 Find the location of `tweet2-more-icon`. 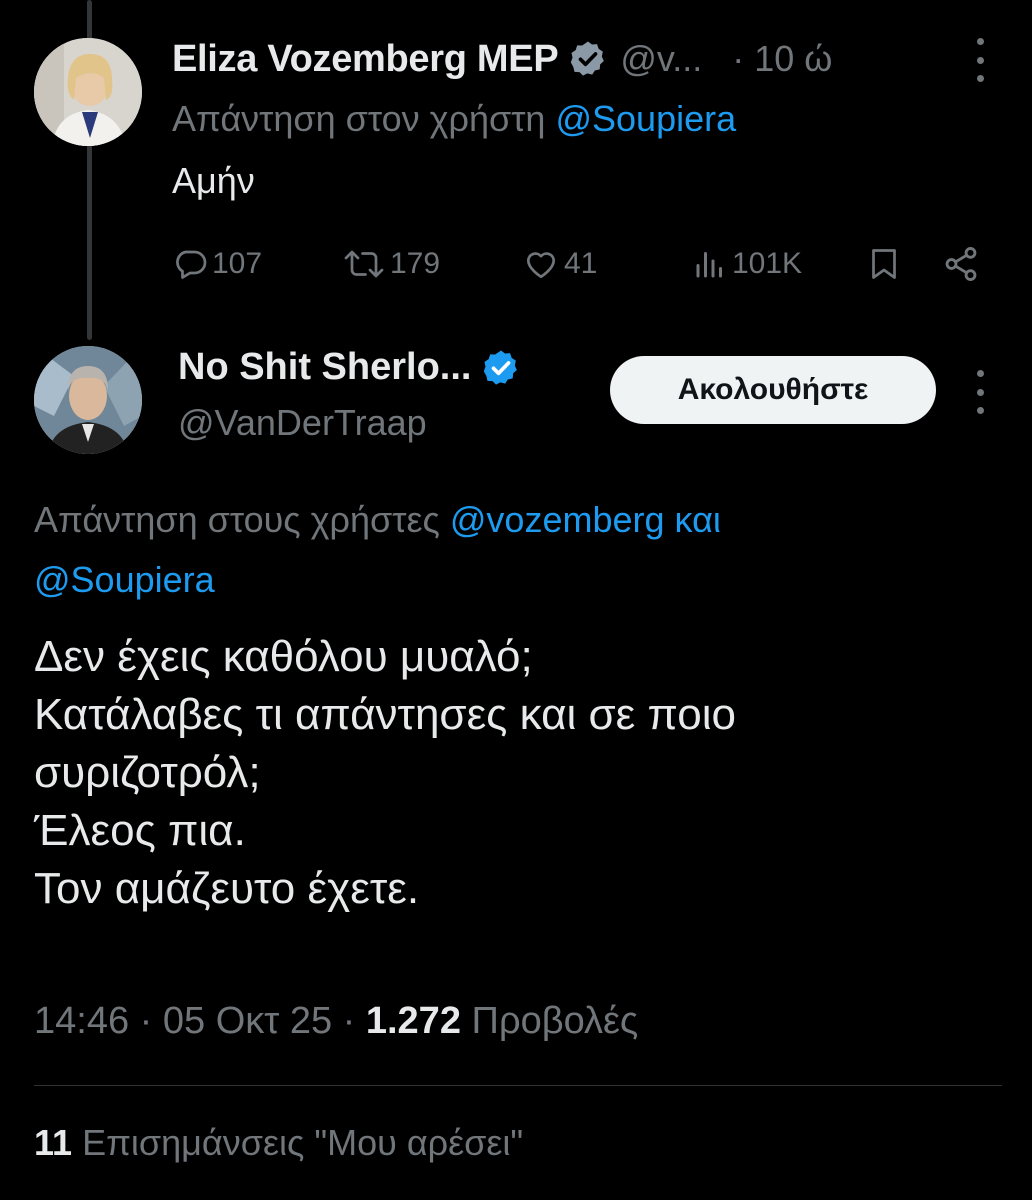

tweet2-more-icon is located at coordinates (980, 392).